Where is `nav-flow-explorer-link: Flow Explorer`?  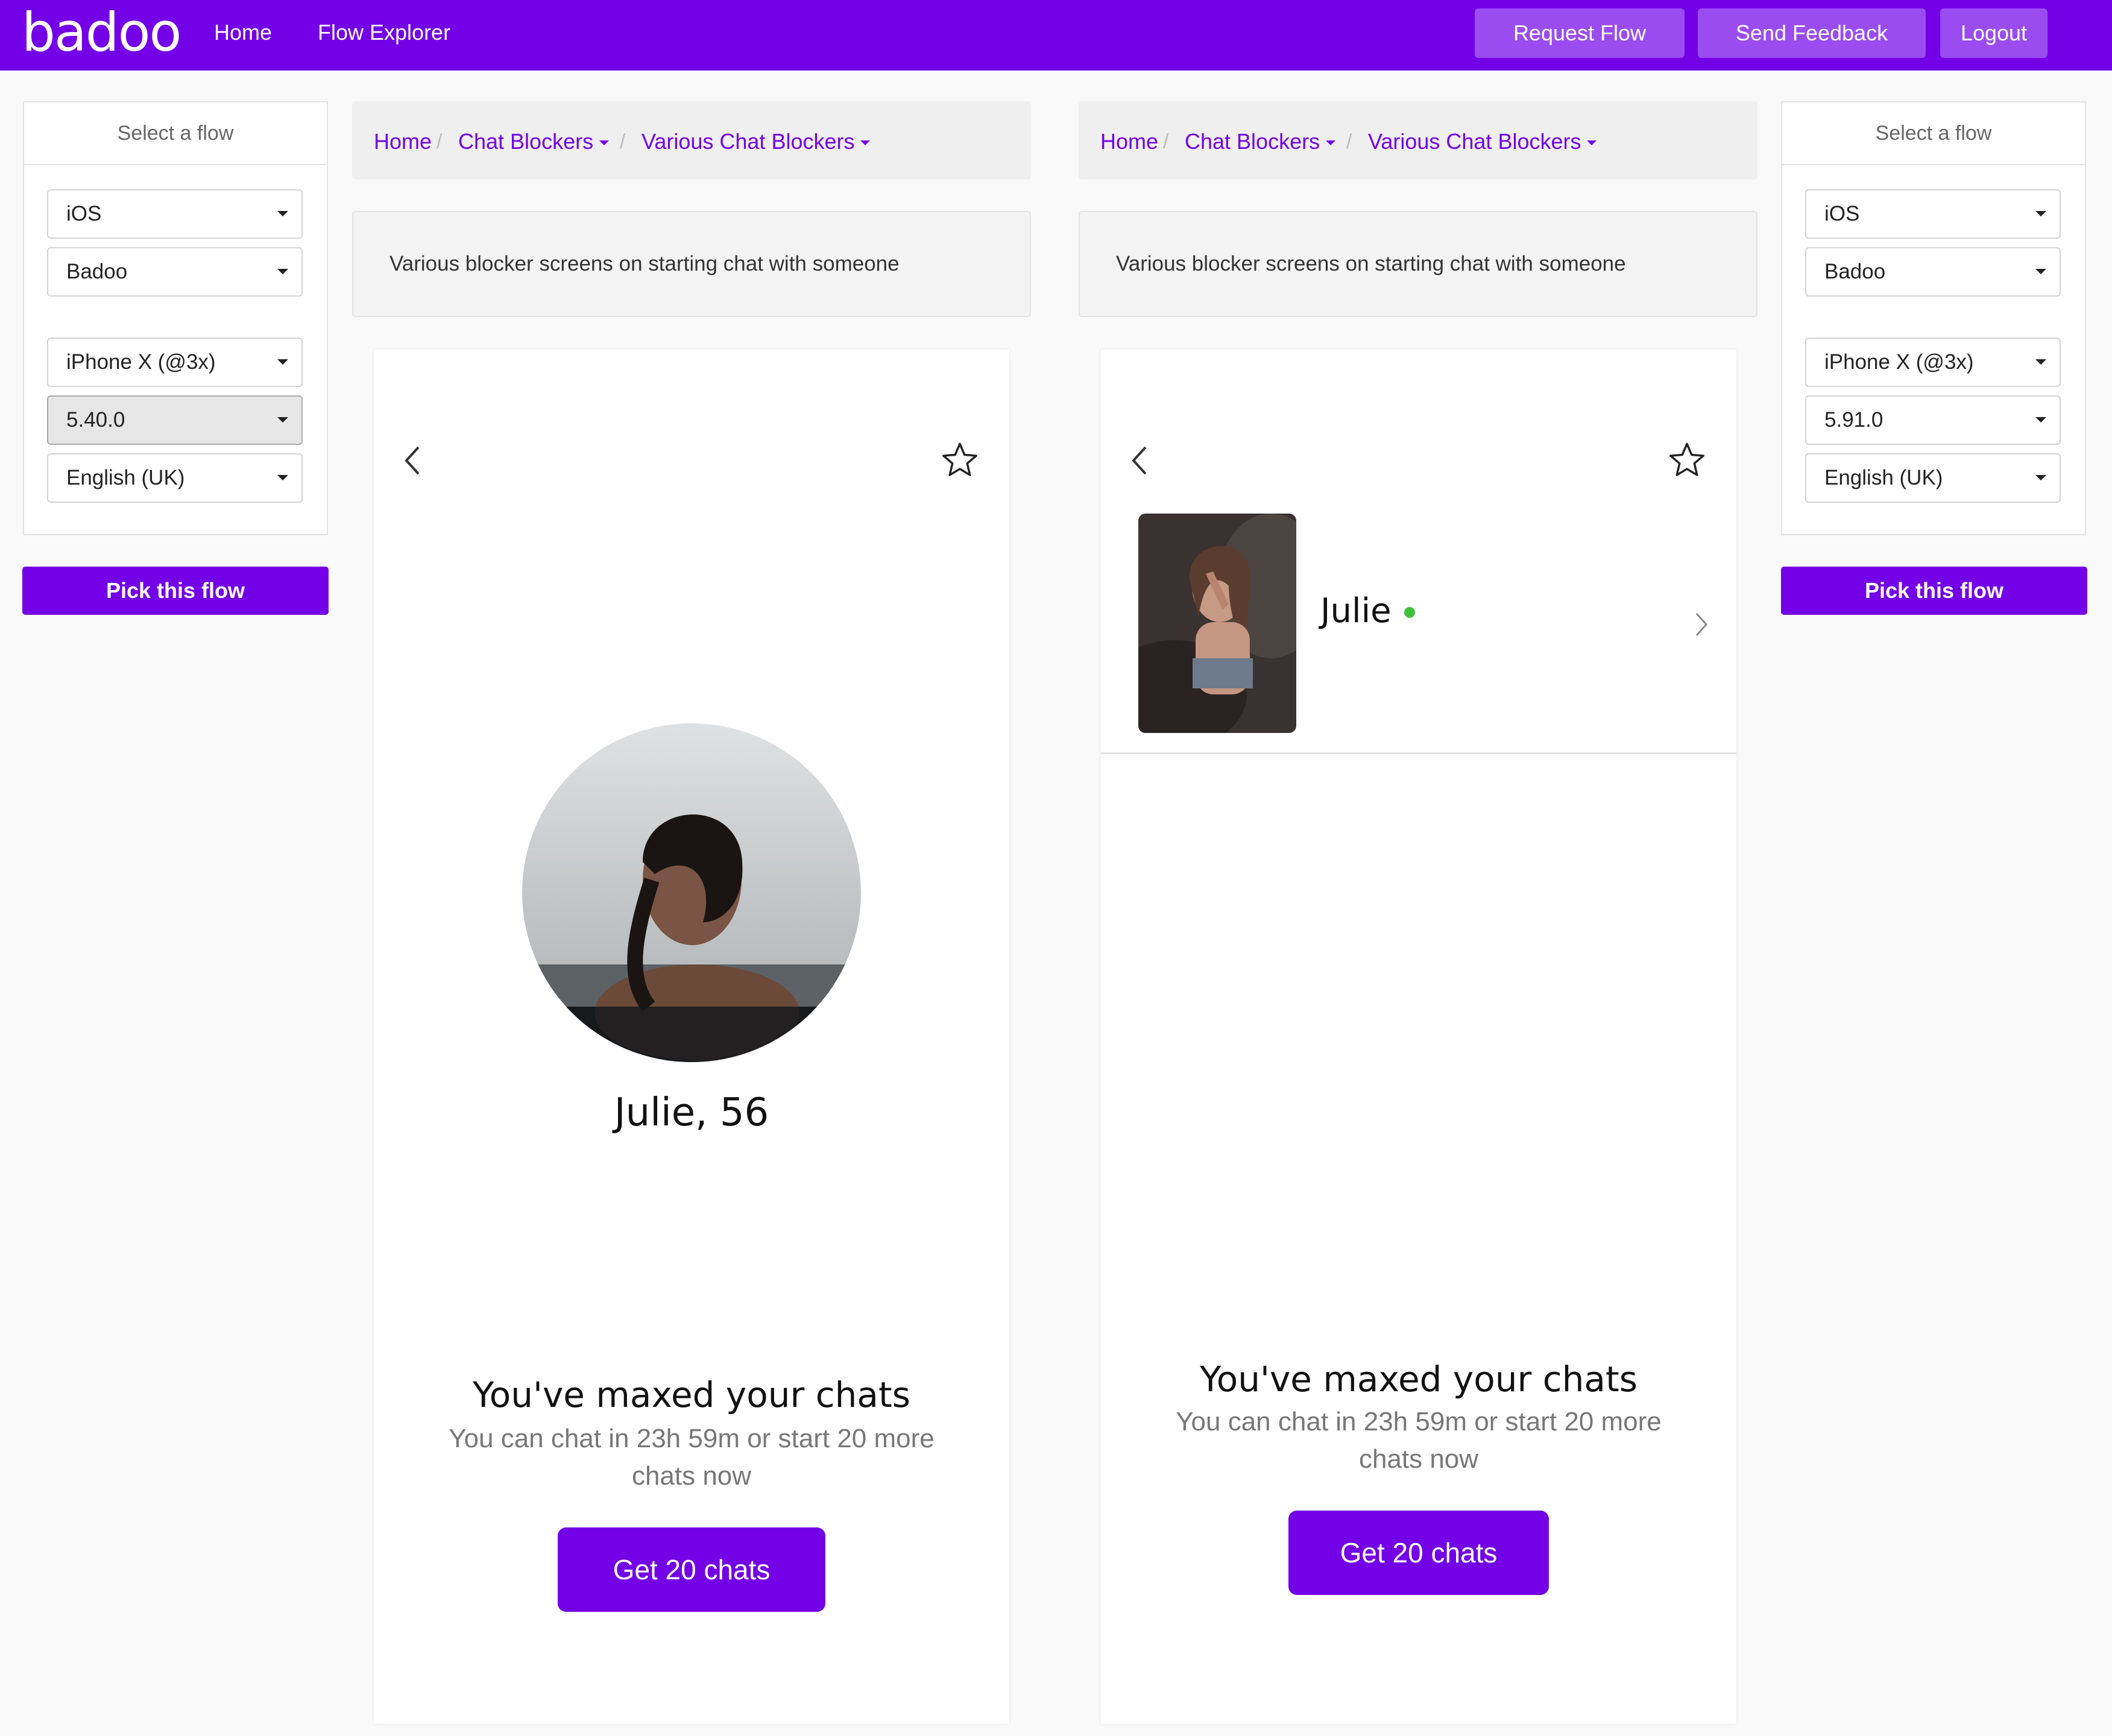
nav-flow-explorer-link: Flow Explorer is located at coordinates (384, 32).